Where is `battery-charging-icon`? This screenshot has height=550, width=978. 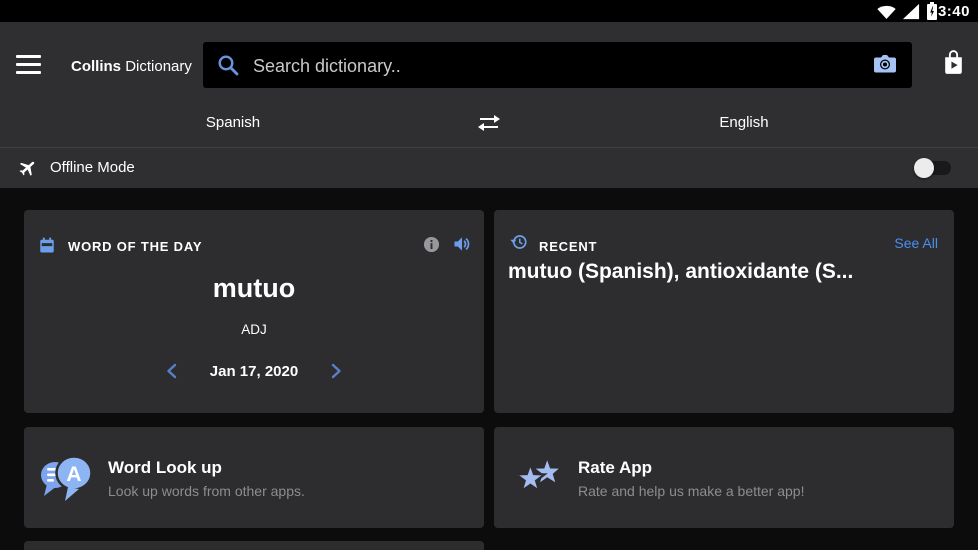 battery-charging-icon is located at coordinates (932, 11).